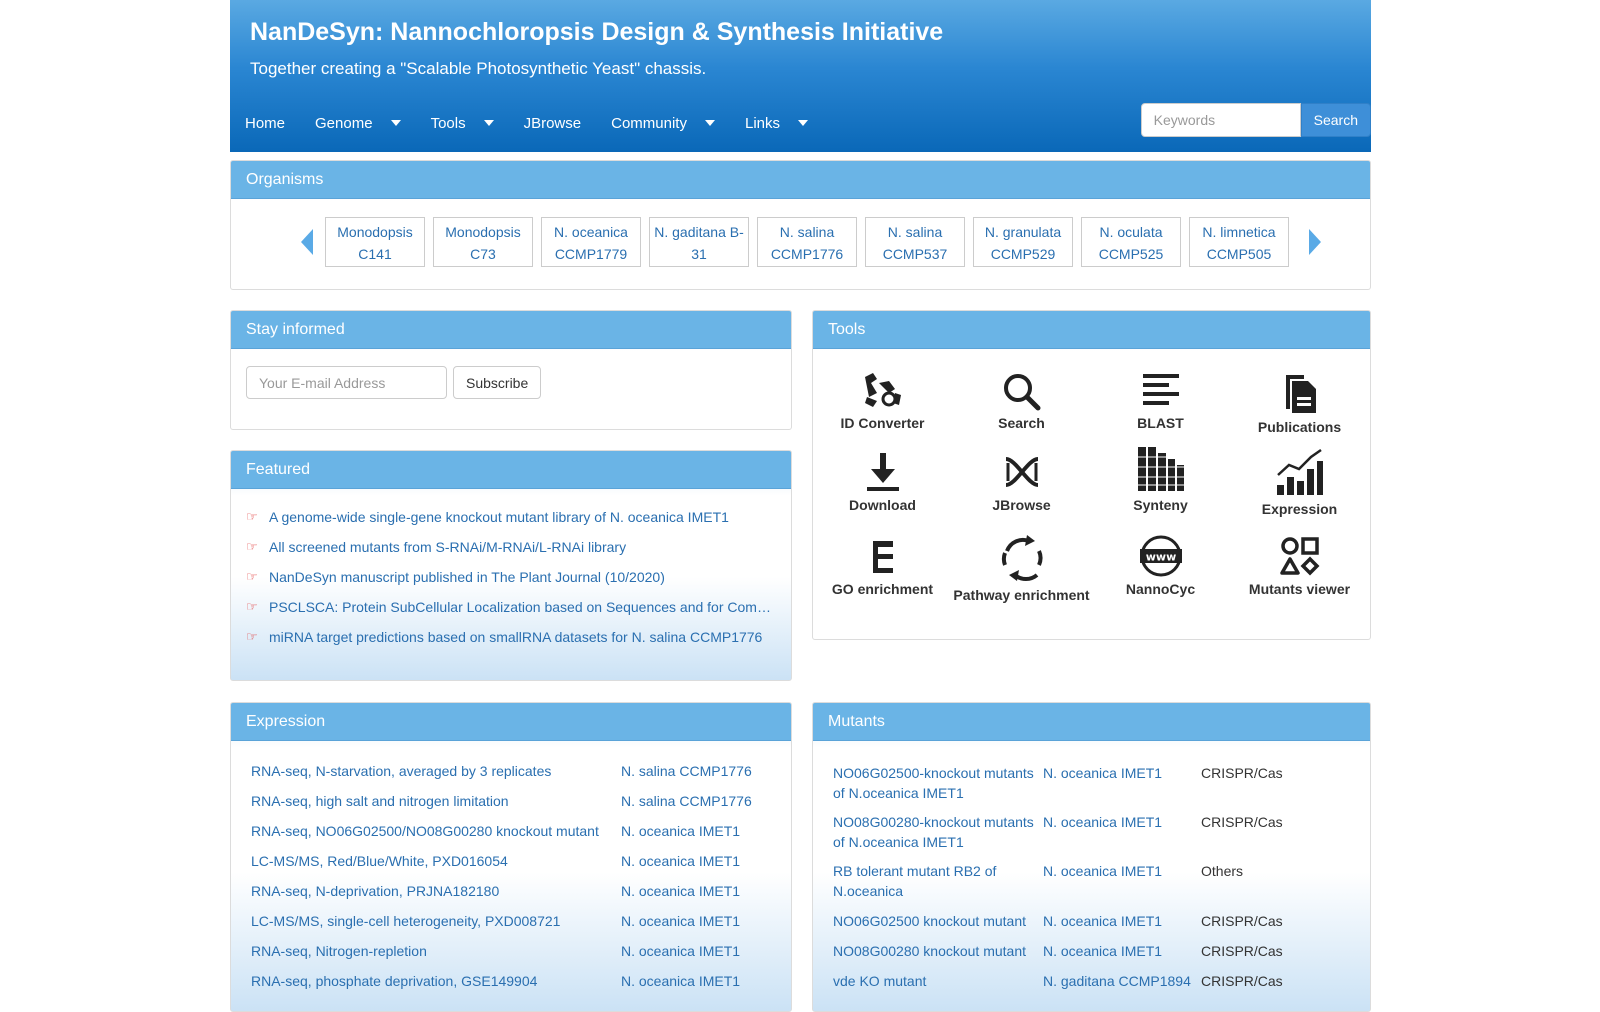 The height and width of the screenshot is (1012, 1600). I want to click on mutant-link: NO08G00280 knockout mutant, so click(938, 956).